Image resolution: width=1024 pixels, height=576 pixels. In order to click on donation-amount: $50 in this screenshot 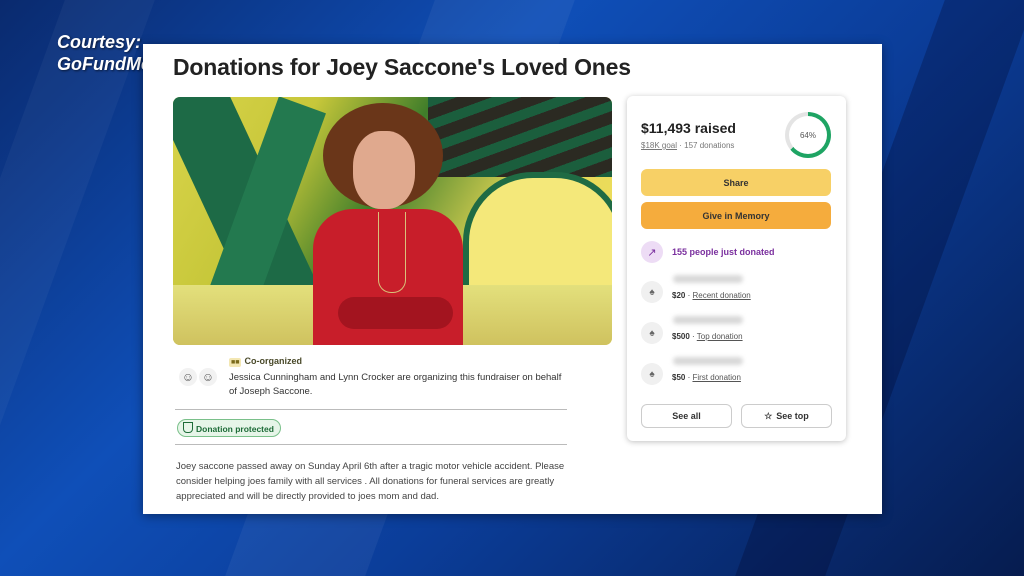, I will do `click(679, 377)`.